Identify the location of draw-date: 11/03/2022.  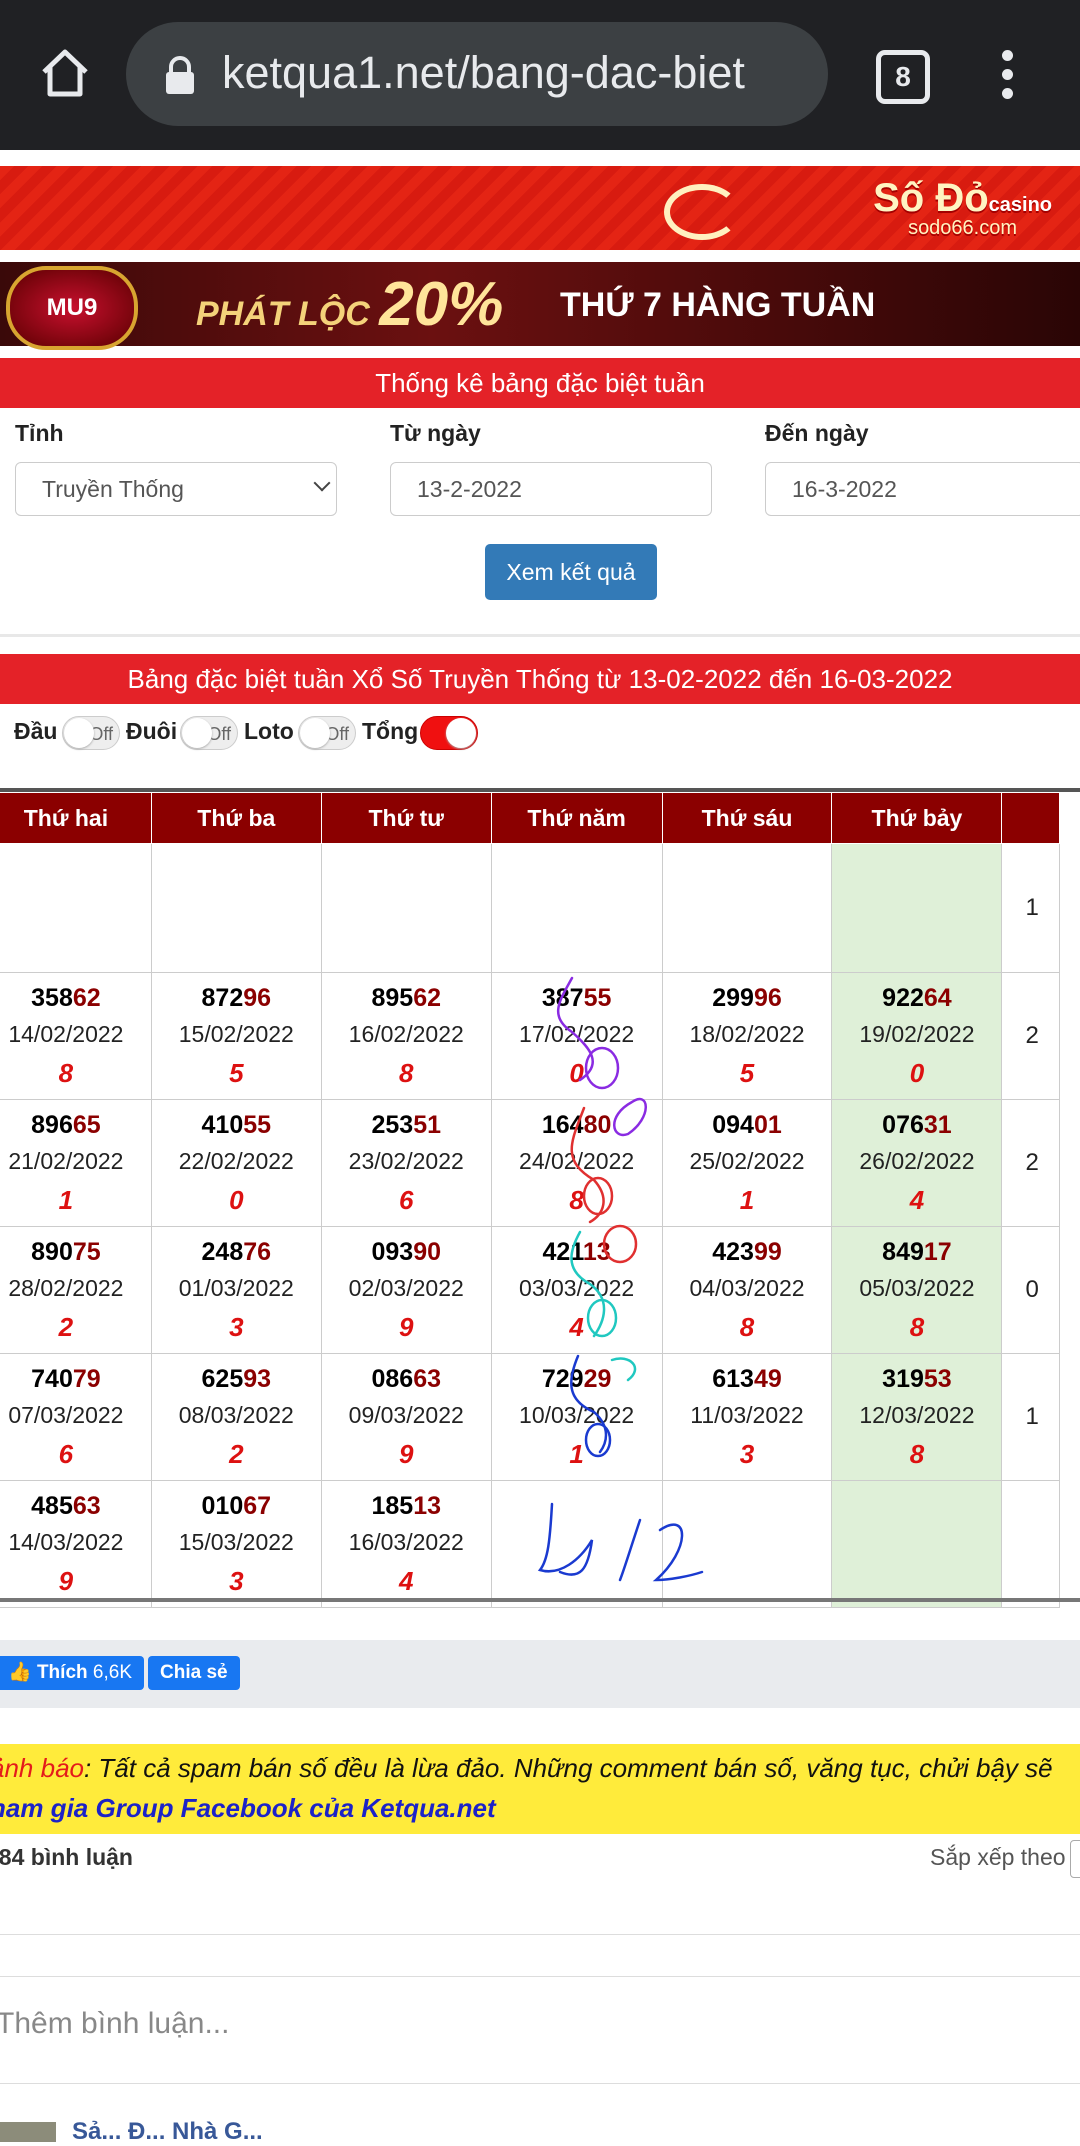
(747, 1415).